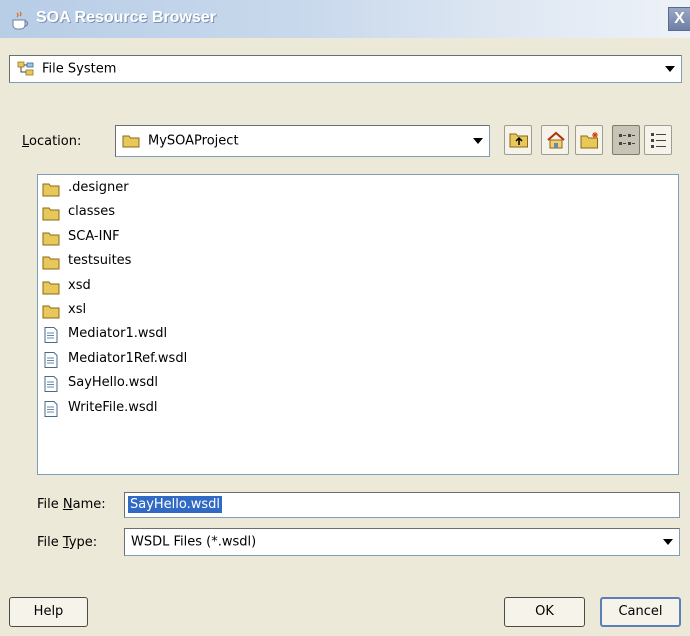  I want to click on location-value: MySOAProject, so click(193, 141).